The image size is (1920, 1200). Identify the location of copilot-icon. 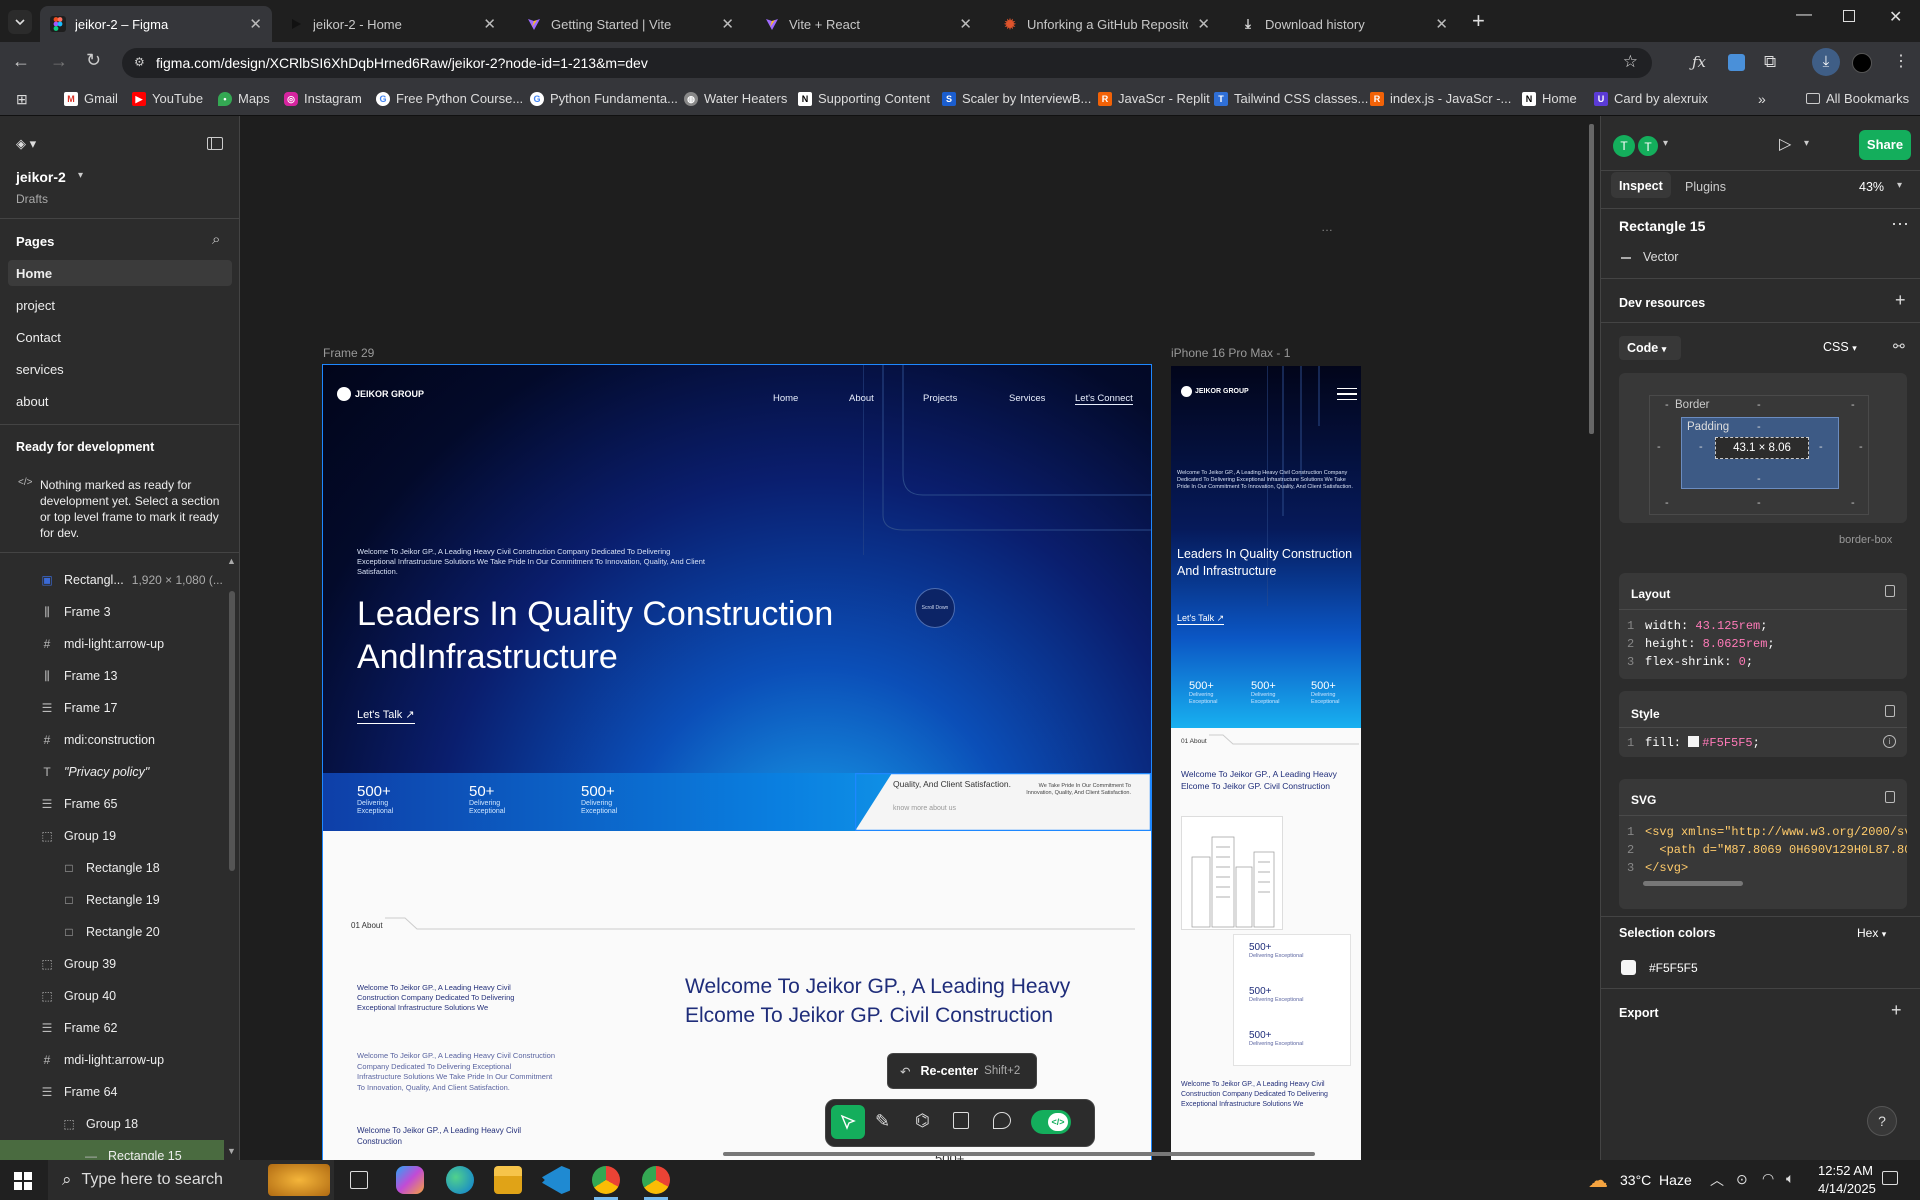
(410, 1180).